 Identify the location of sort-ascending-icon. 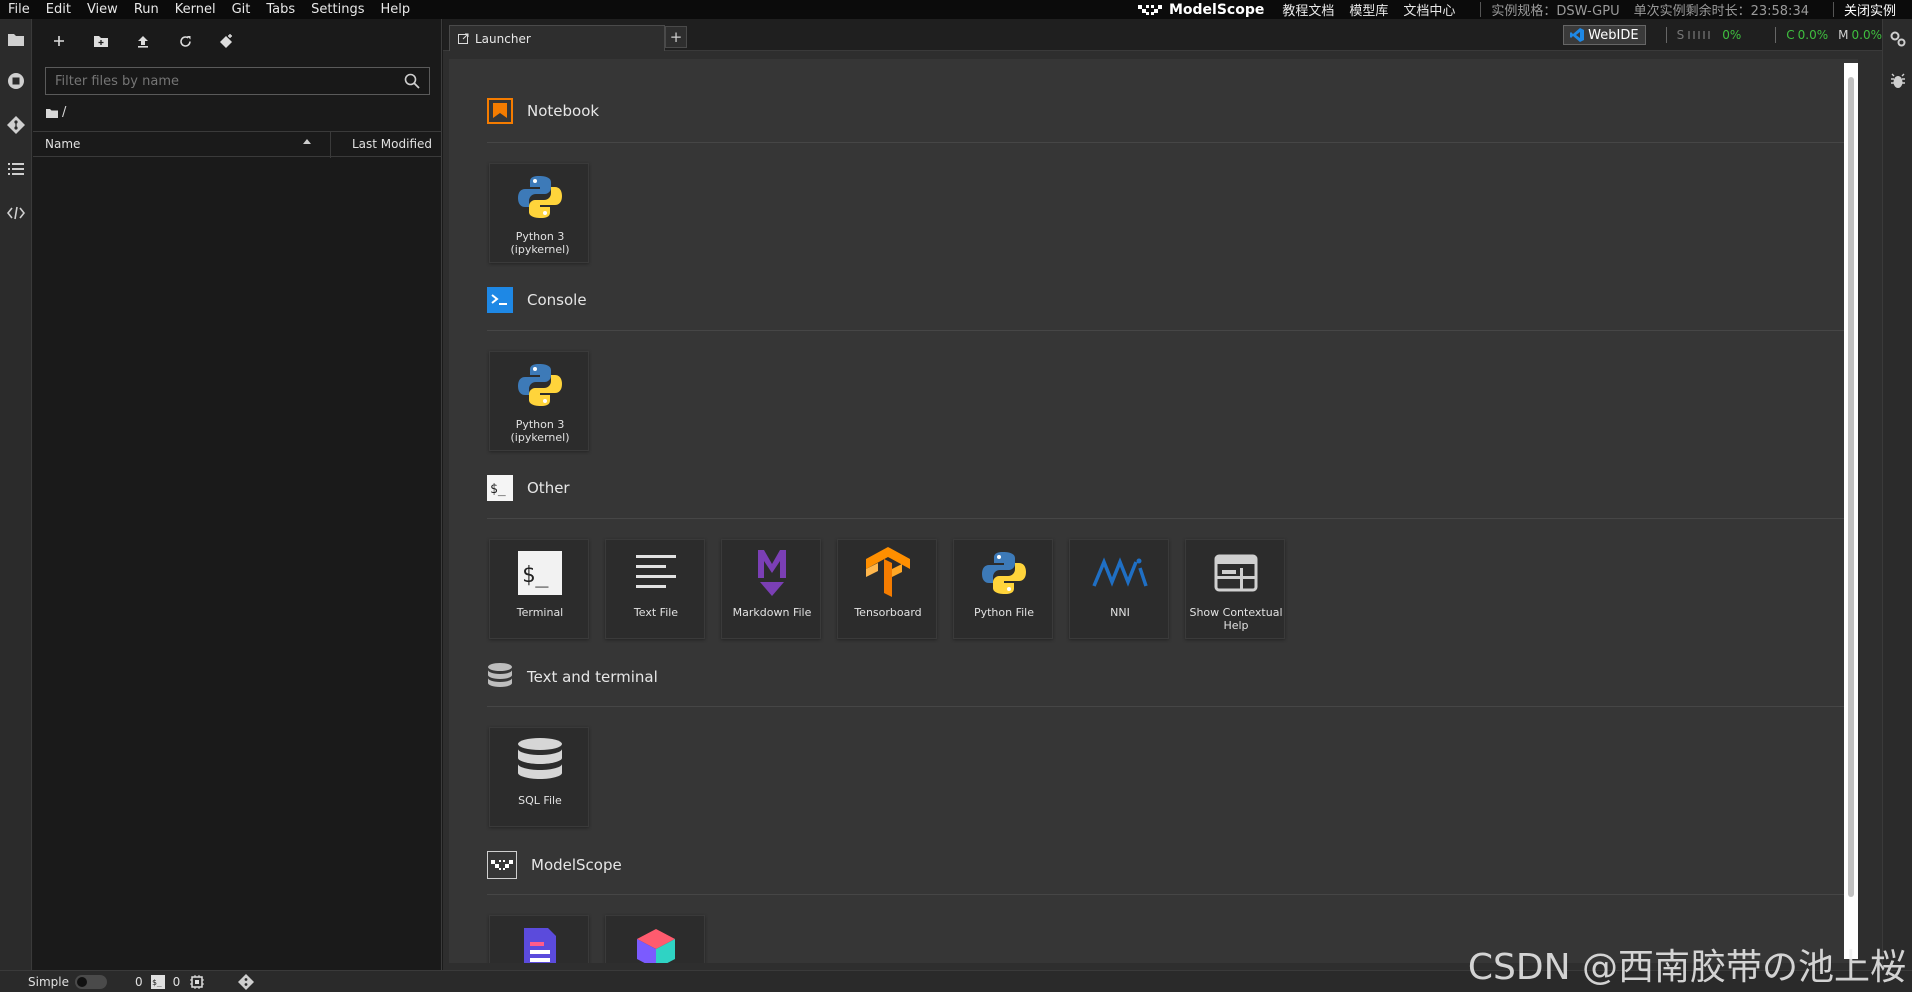
(307, 141).